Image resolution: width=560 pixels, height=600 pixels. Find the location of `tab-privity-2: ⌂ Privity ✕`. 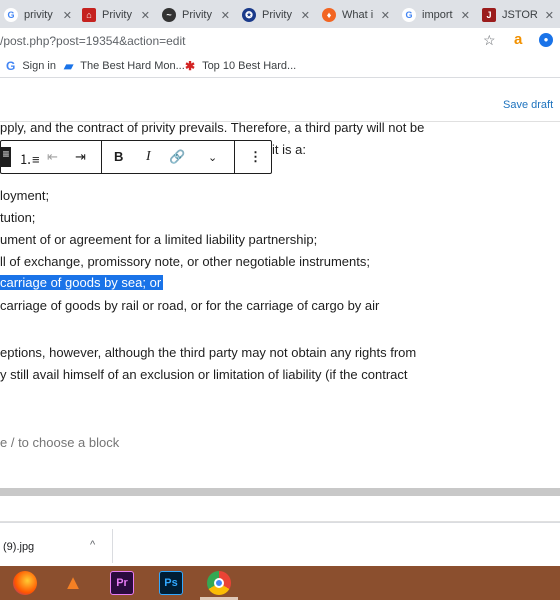

tab-privity-2: ⌂ Privity ✕ is located at coordinates (118, 15).